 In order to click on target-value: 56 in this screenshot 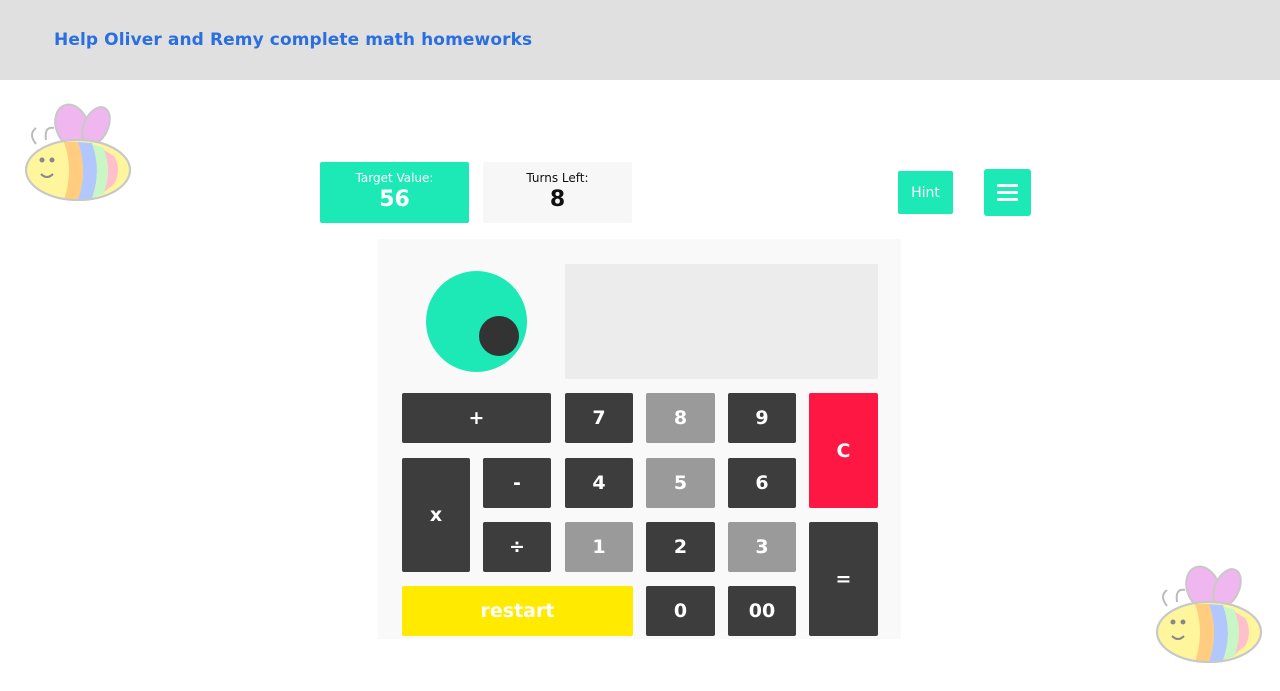, I will do `click(394, 199)`.